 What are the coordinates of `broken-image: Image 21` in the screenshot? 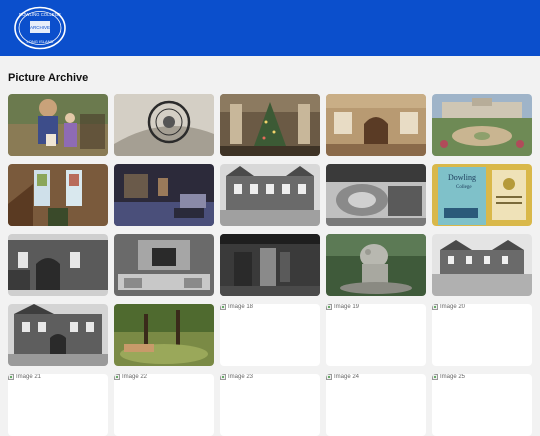 It's located at (24, 377).